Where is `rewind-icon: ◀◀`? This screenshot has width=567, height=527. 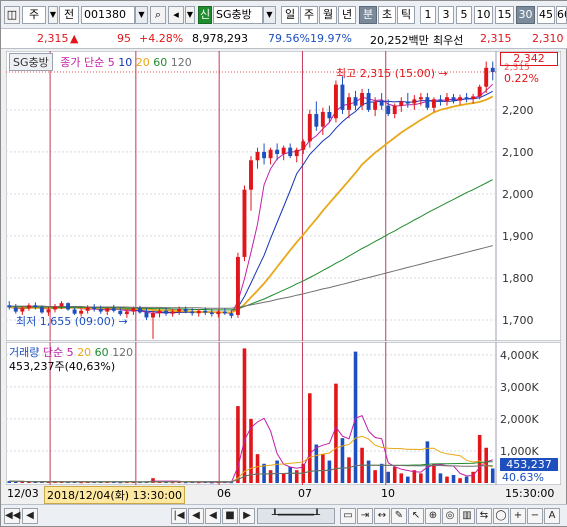 rewind-icon: ◀◀ is located at coordinates (12, 516).